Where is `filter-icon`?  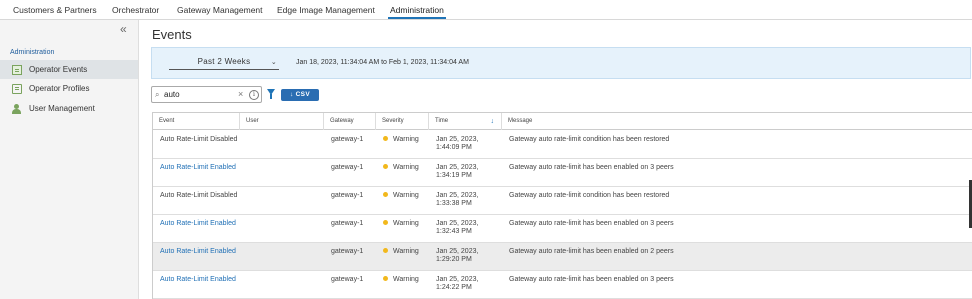
filter-icon is located at coordinates (271, 94).